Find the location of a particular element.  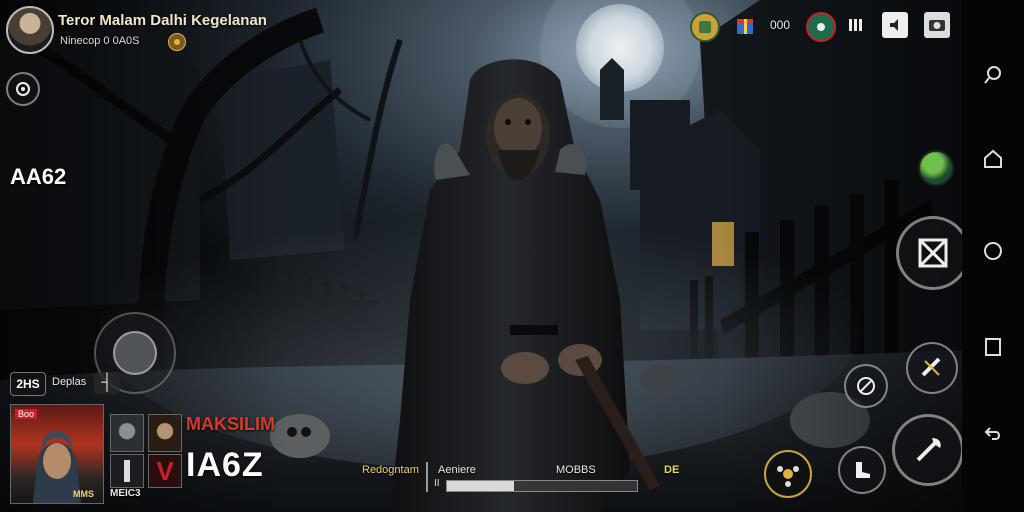

cards-big-label: IA6Z is located at coordinates (225, 465).